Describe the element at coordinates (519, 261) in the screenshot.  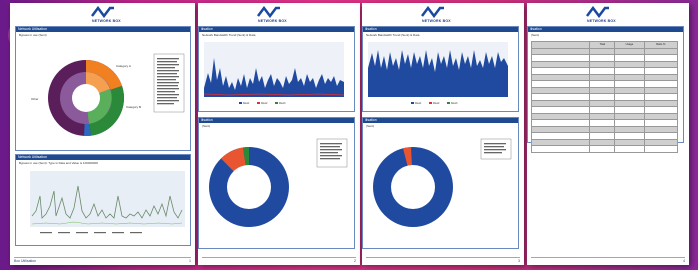
I see `page-number: 3` at that location.